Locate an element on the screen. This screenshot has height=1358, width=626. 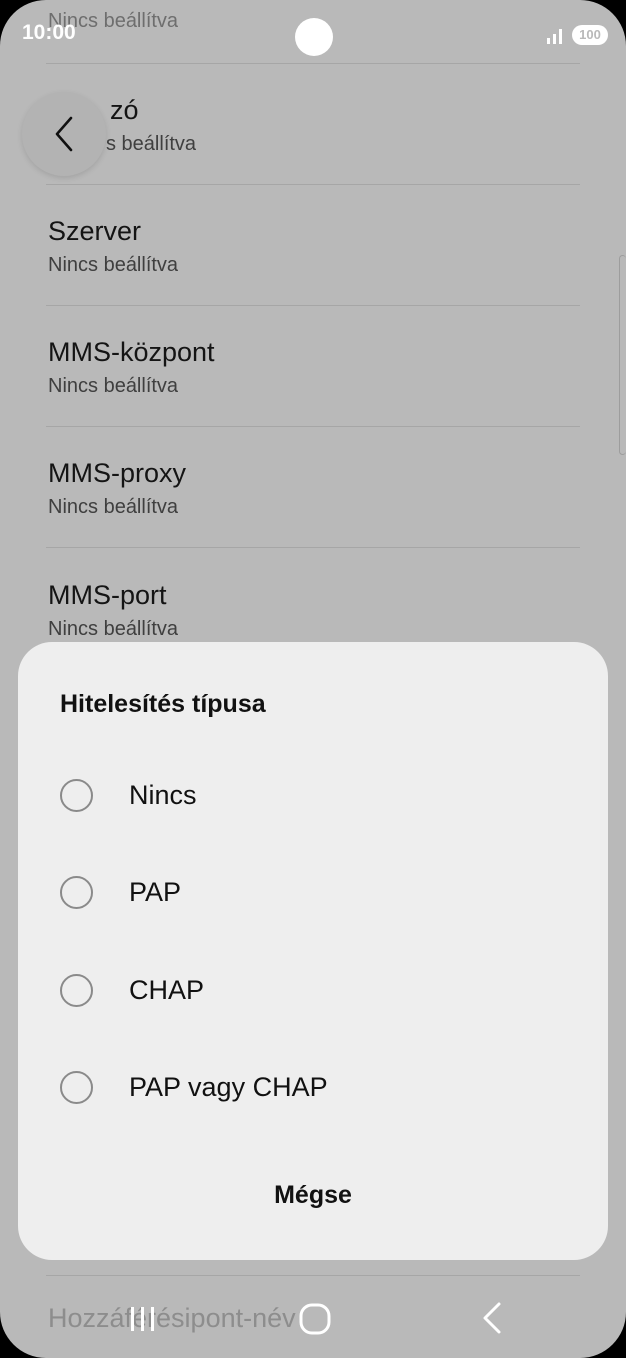
option-label: PAP vagy CHAP is located at coordinates (228, 1087).